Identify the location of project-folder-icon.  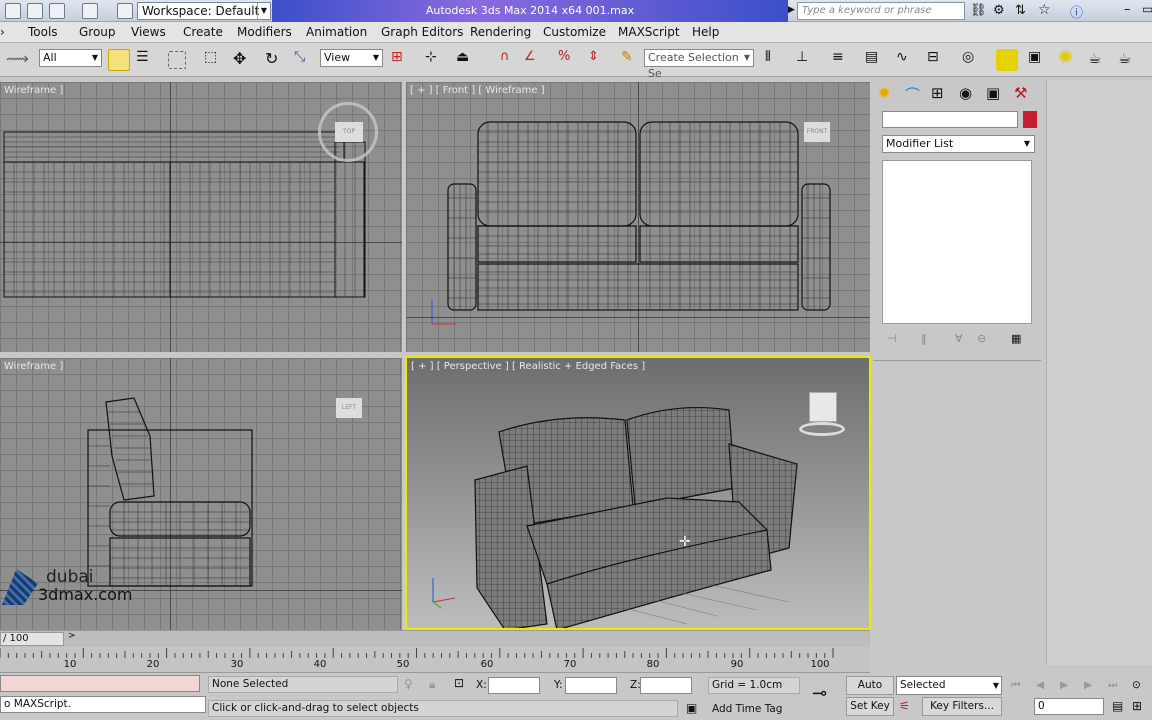
(125, 11).